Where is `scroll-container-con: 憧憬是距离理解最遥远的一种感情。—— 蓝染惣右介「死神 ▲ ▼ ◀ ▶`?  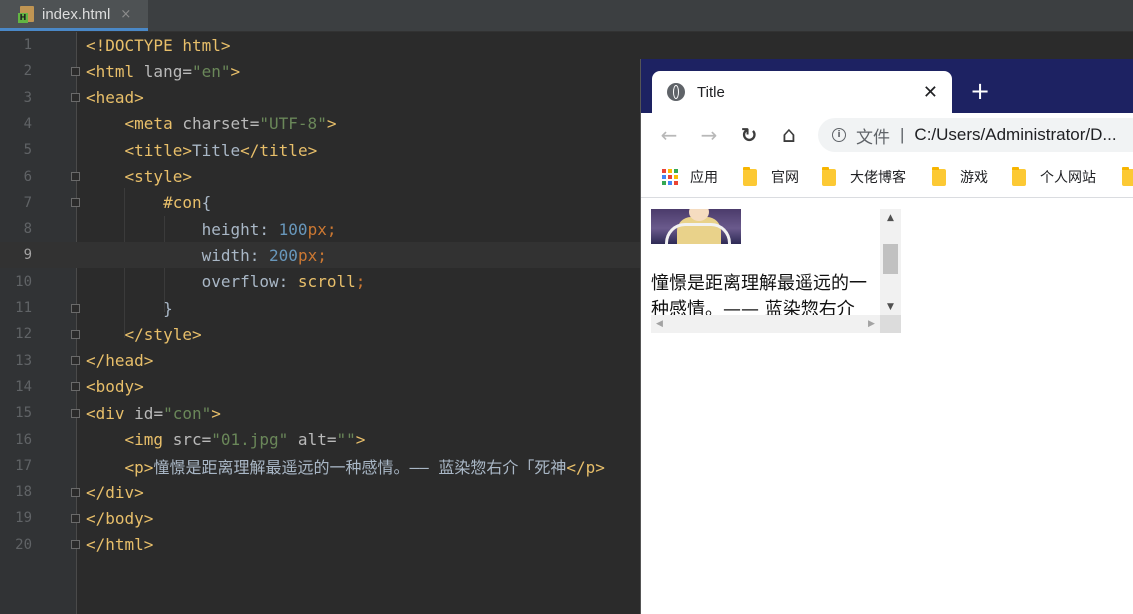
scroll-container-con: 憧憬是距离理解最遥远的一种感情。—— 蓝染惣右介「死神 ▲ ▼ ◀ ▶ is located at coordinates (776, 271).